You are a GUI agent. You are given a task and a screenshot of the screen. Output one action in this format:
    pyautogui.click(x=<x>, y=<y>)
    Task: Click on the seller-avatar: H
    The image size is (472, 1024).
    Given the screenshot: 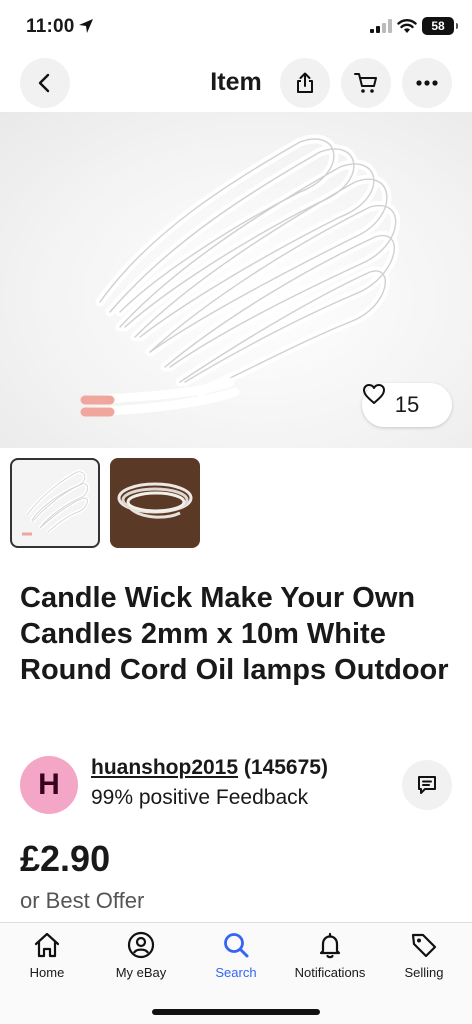 What is the action you would take?
    pyautogui.click(x=49, y=785)
    